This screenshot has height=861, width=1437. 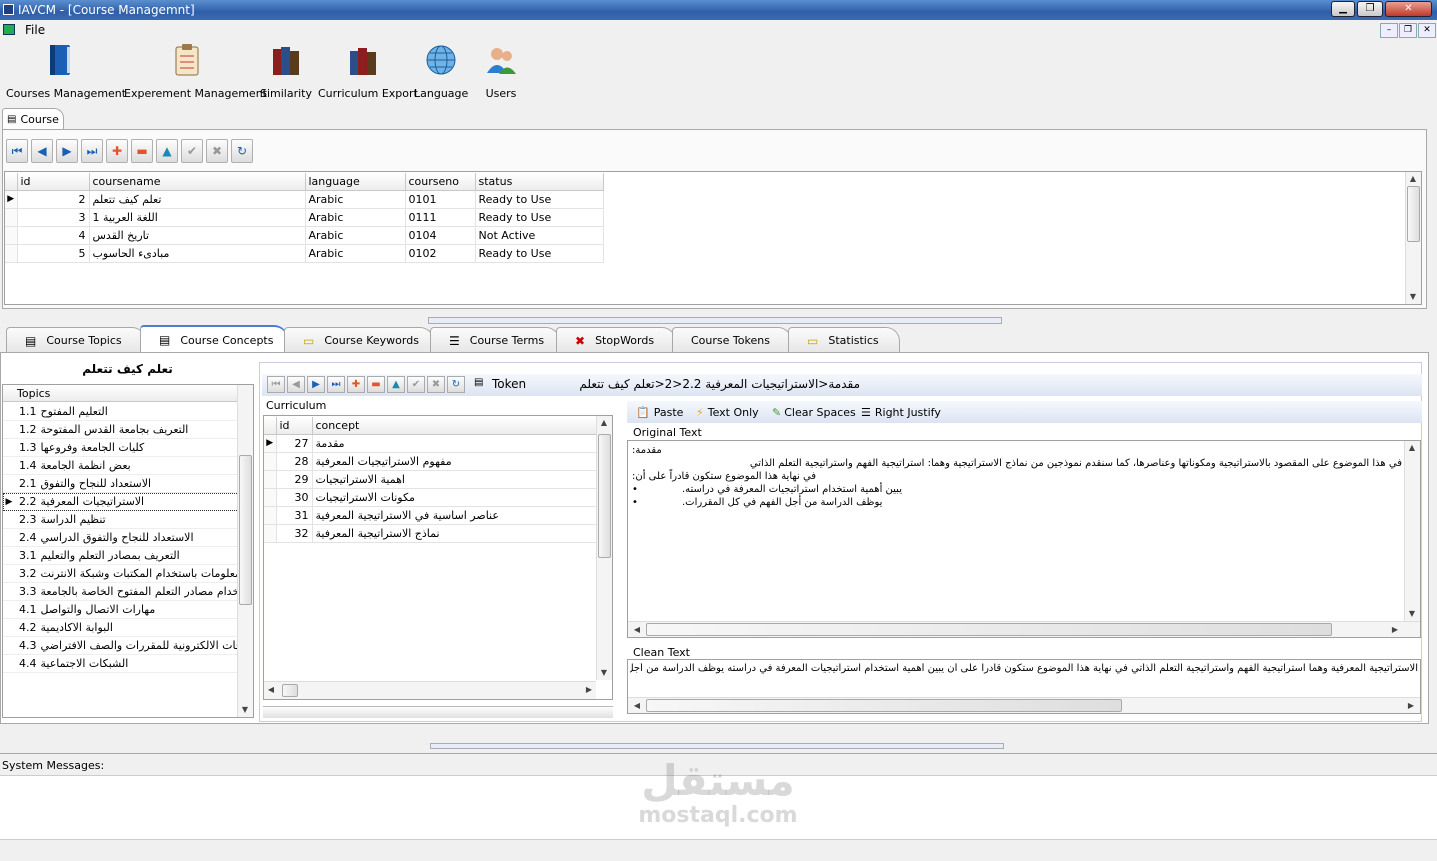 I want to click on tab-statistics: ▭ Statistics, so click(x=844, y=340).